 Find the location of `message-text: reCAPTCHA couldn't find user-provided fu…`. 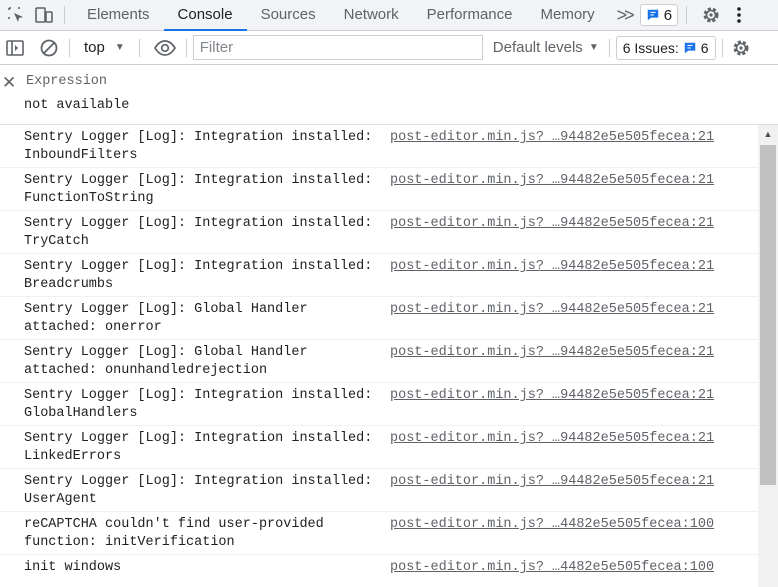

message-text: reCAPTCHA couldn't find user-provided fu… is located at coordinates (174, 533).